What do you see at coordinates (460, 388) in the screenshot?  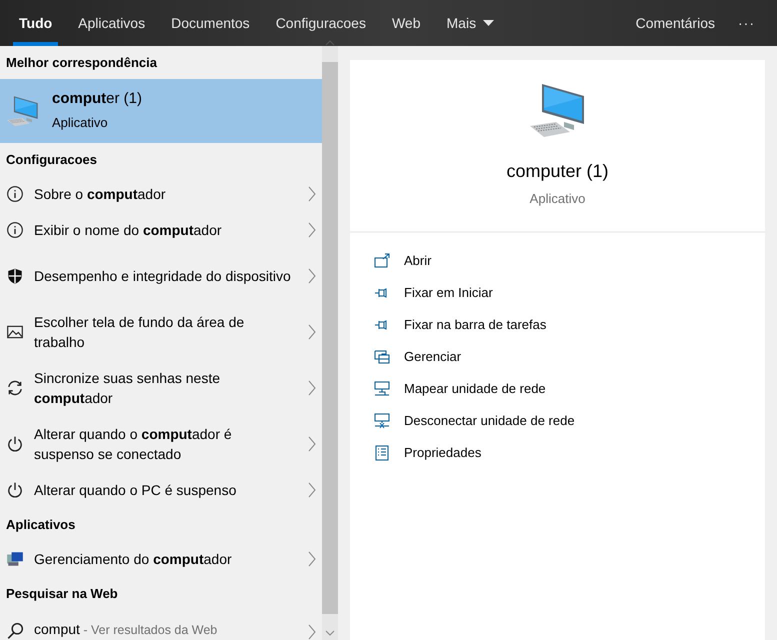 I see `action-item: Mapear unidade de rede` at bounding box center [460, 388].